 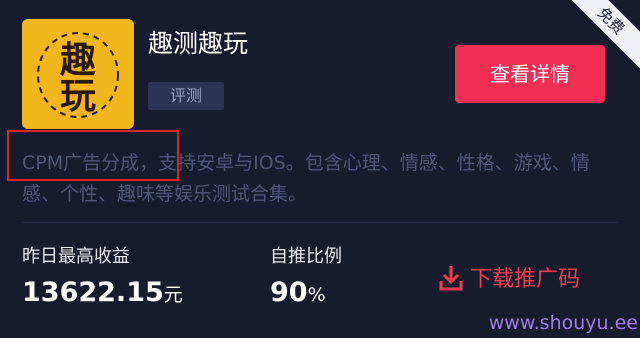 What do you see at coordinates (93, 292) in the screenshot?
I see `earnings-number: 13622.15` at bounding box center [93, 292].